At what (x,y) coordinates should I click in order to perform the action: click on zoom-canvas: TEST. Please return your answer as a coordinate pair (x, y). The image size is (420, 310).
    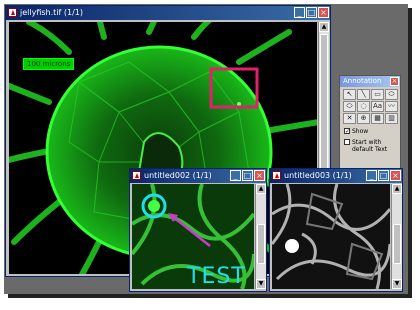
    Looking at the image, I should click on (193, 236).